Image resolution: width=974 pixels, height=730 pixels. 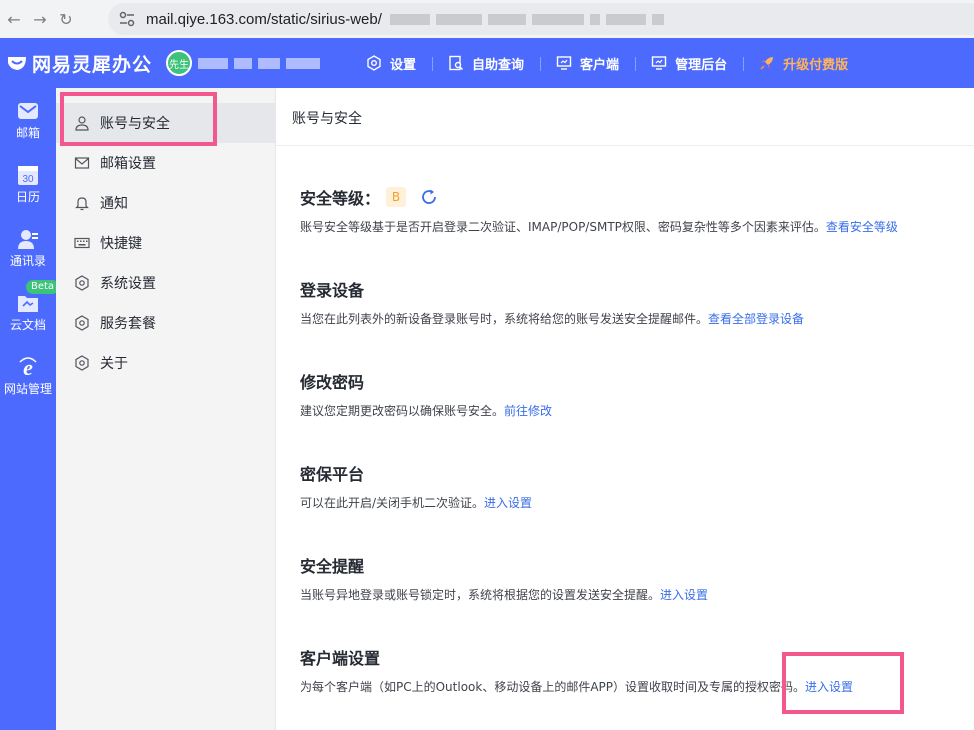 What do you see at coordinates (456, 63) in the screenshot?
I see `search-doc-icon` at bounding box center [456, 63].